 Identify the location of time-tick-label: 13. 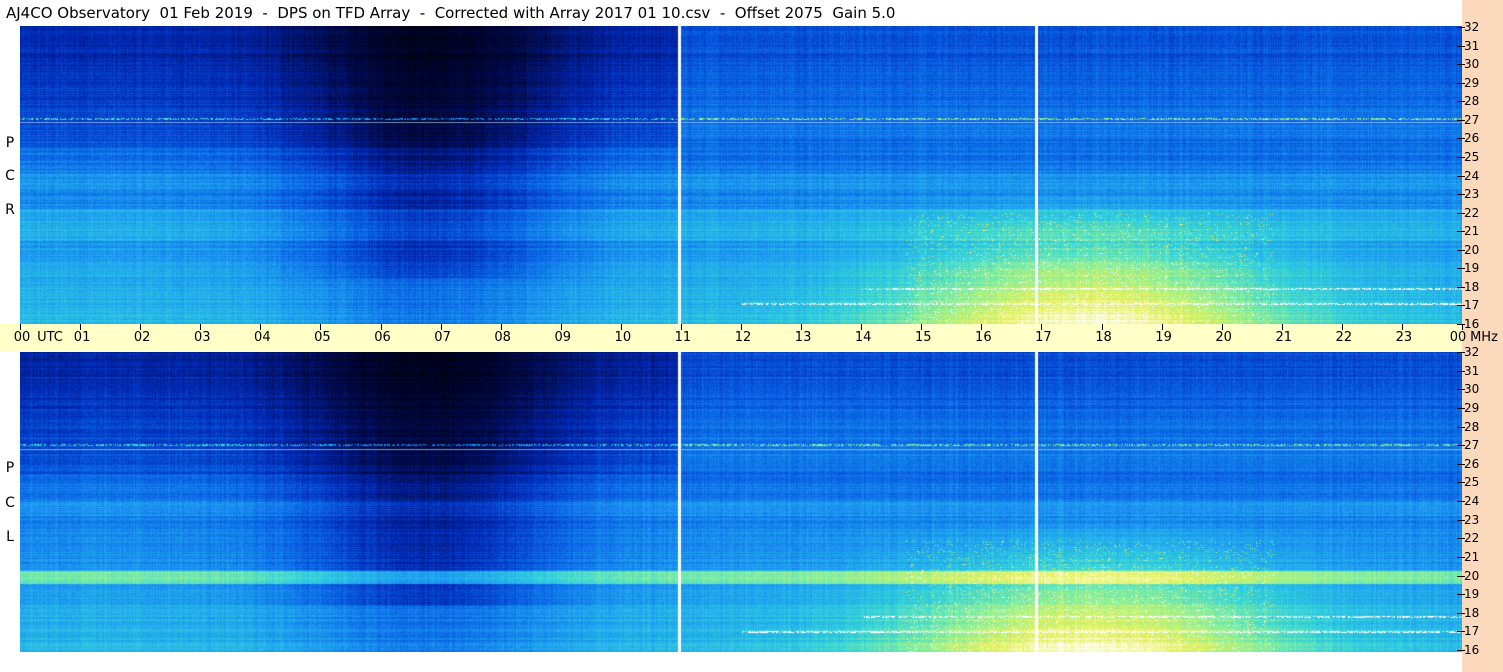
(803, 337).